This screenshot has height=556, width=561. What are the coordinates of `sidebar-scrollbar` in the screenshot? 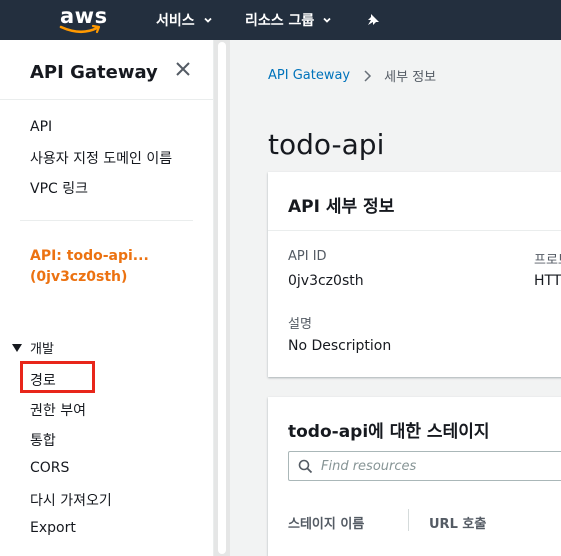 It's located at (222, 298).